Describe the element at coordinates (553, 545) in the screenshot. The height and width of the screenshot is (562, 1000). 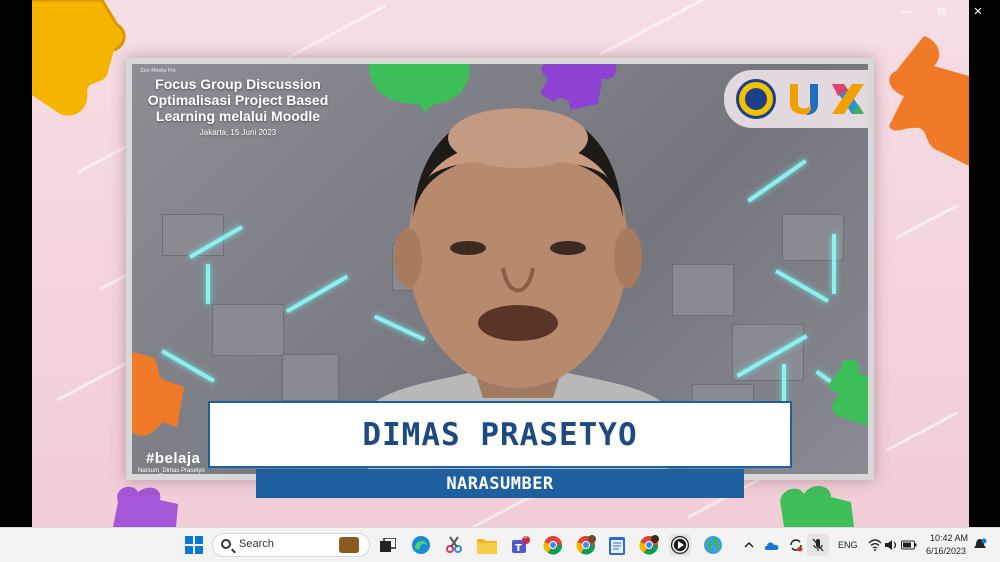
I see `chrome-icon` at that location.